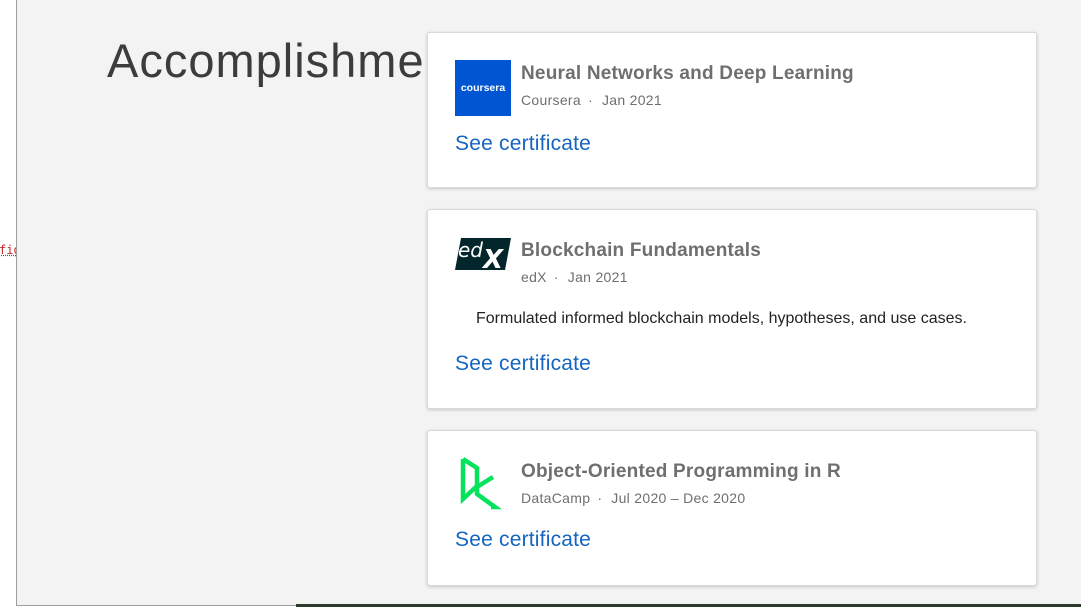 This screenshot has height=607, width=1081. What do you see at coordinates (8, 250) in the screenshot?
I see `left-pane-text-fragment: fig` at bounding box center [8, 250].